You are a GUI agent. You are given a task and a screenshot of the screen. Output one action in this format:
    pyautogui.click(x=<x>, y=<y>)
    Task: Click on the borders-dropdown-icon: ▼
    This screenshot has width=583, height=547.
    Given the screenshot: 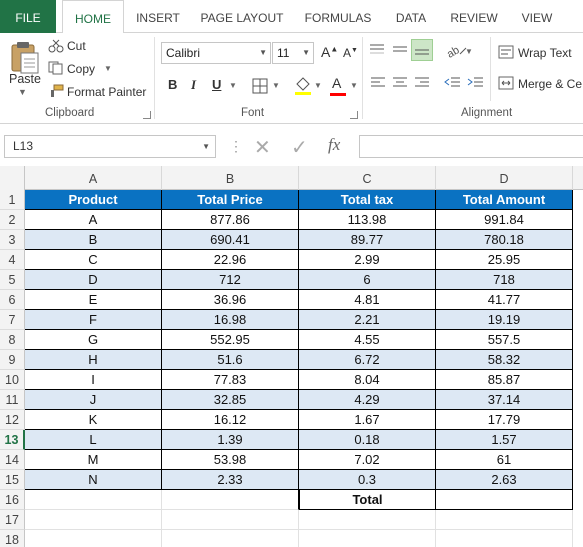 What is the action you would take?
    pyautogui.click(x=276, y=85)
    